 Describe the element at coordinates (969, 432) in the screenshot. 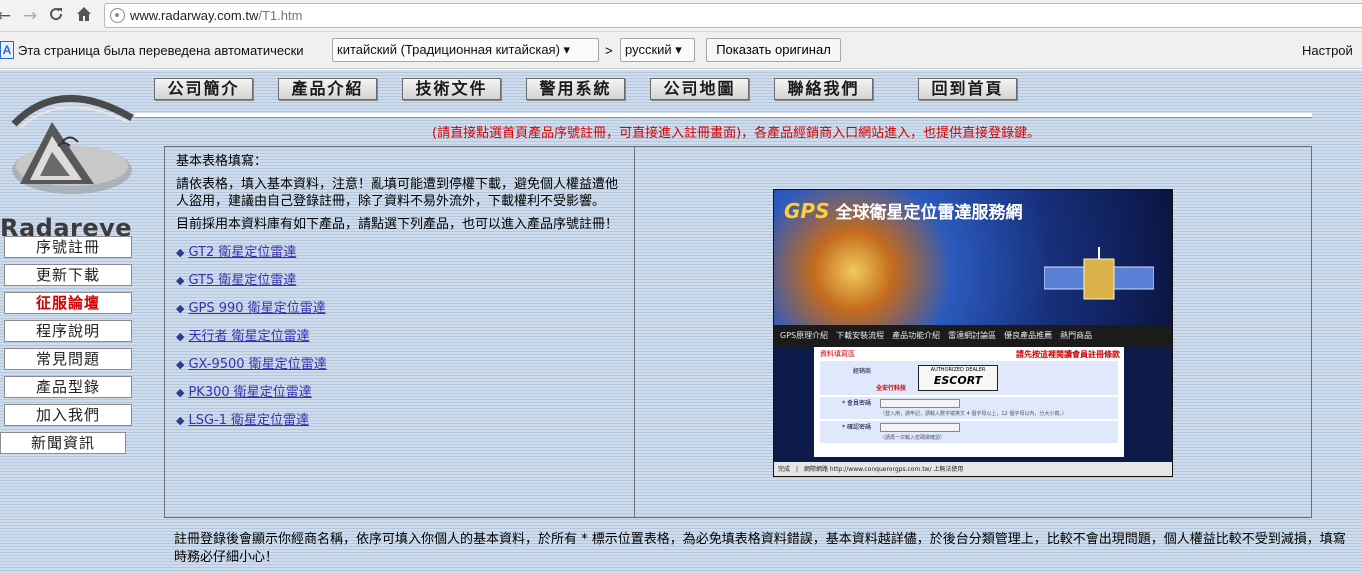

I see `gps-confirm-row: * 確認密碼 （請再一次輸入密碼做確認）` at that location.